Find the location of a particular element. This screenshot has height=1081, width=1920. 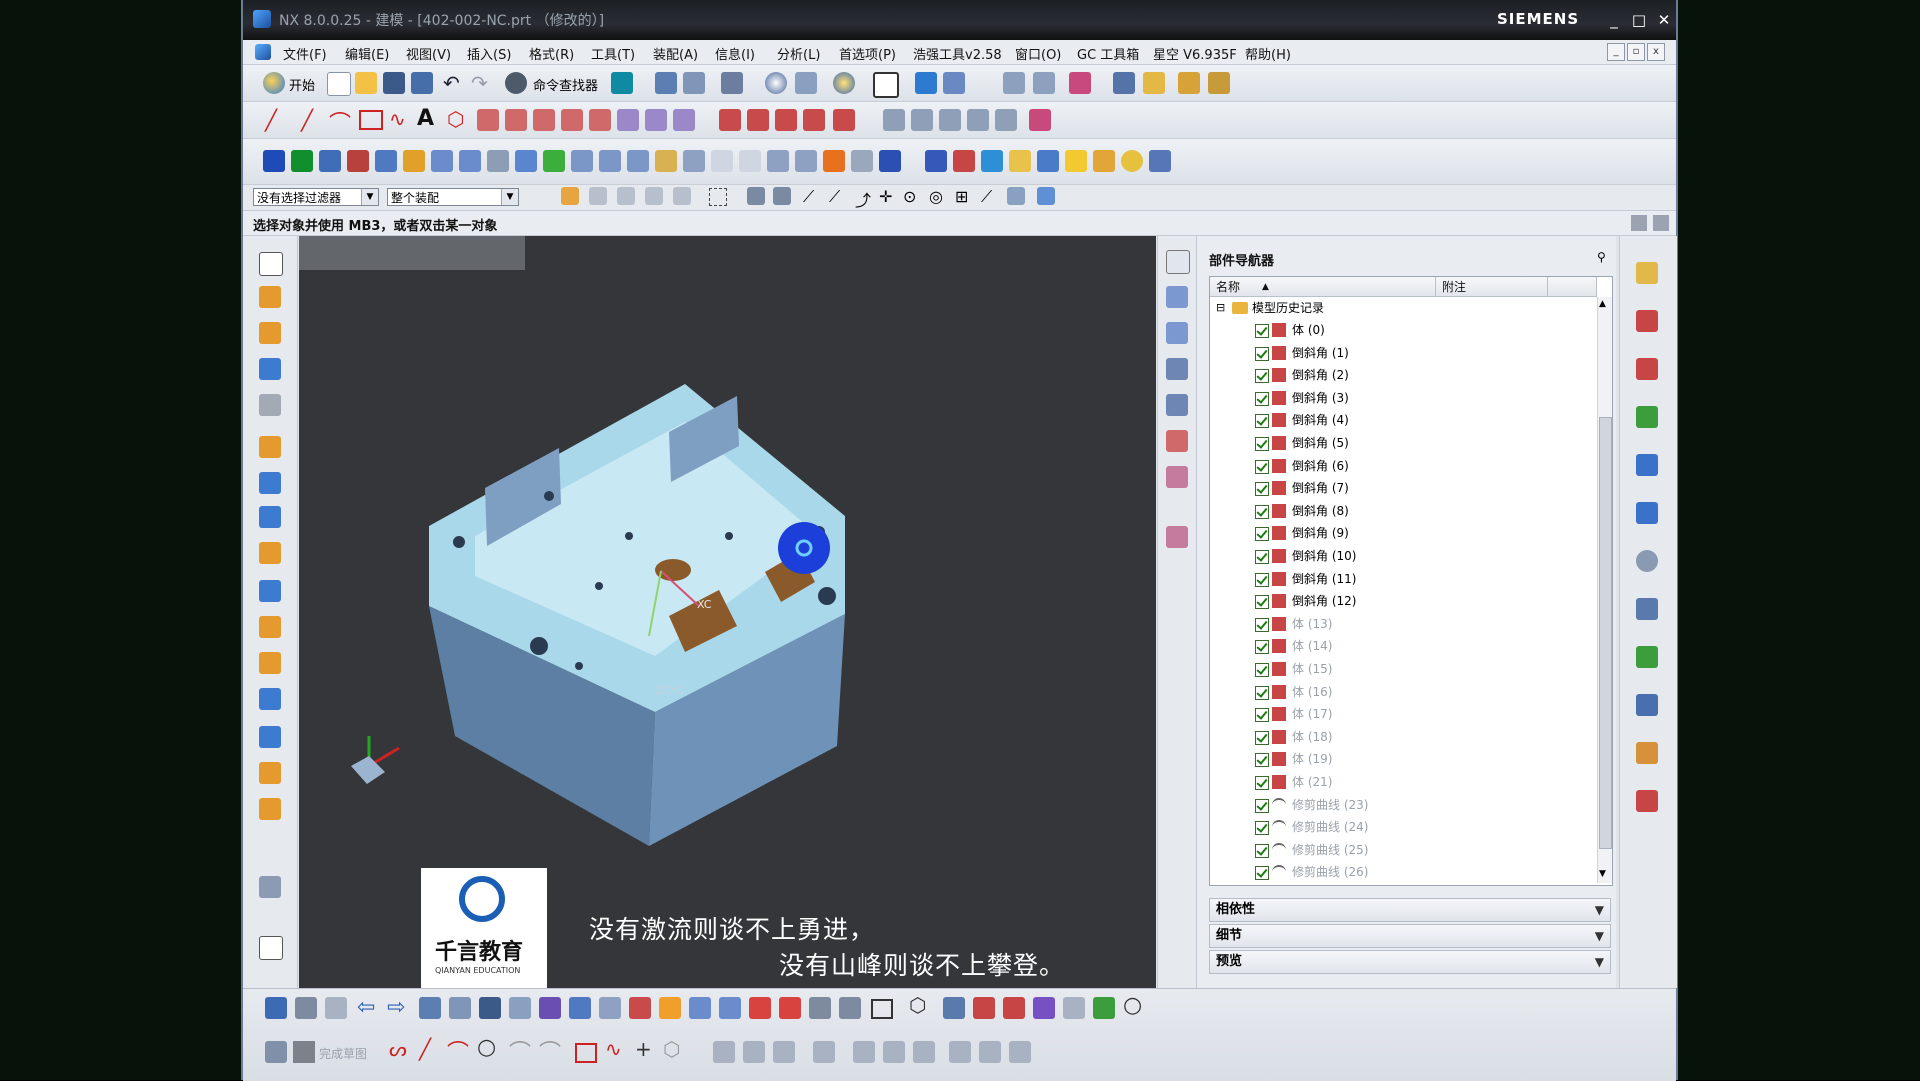

arc-icon: ⌒ is located at coordinates (340, 122).